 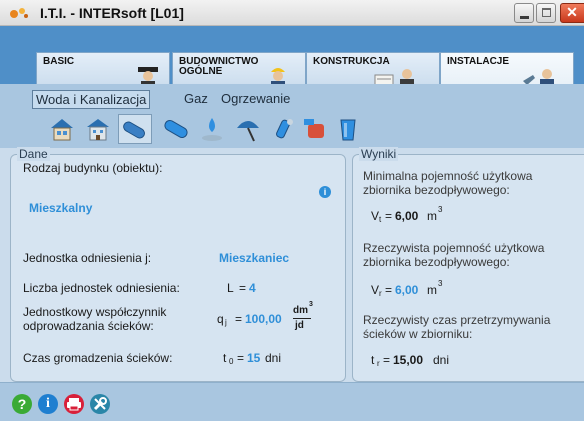 I want to click on czas-gromadzenia-subscript: 0, so click(x=231, y=361).